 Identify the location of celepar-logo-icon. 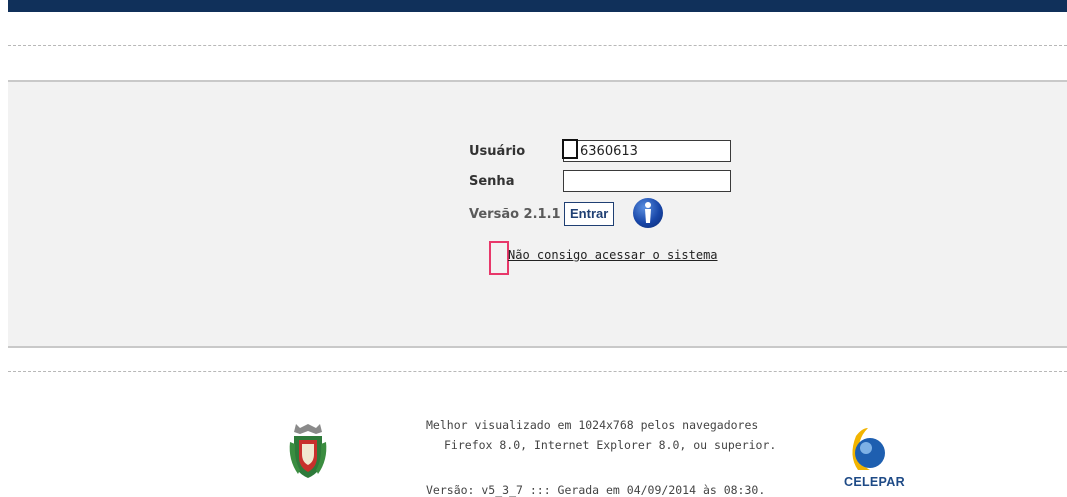
(868, 449).